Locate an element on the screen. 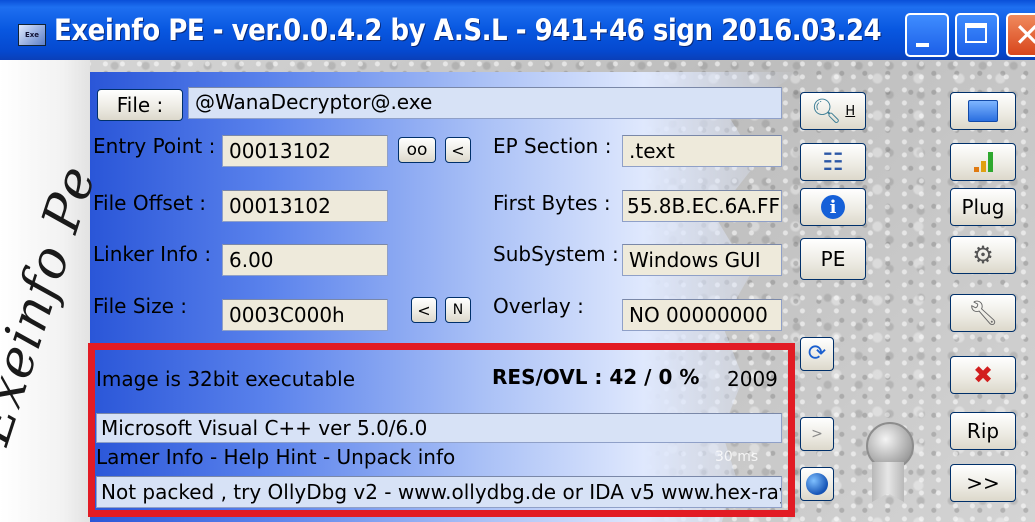 This screenshot has height=522, width=1035. plug-button: Plug is located at coordinates (983, 207).